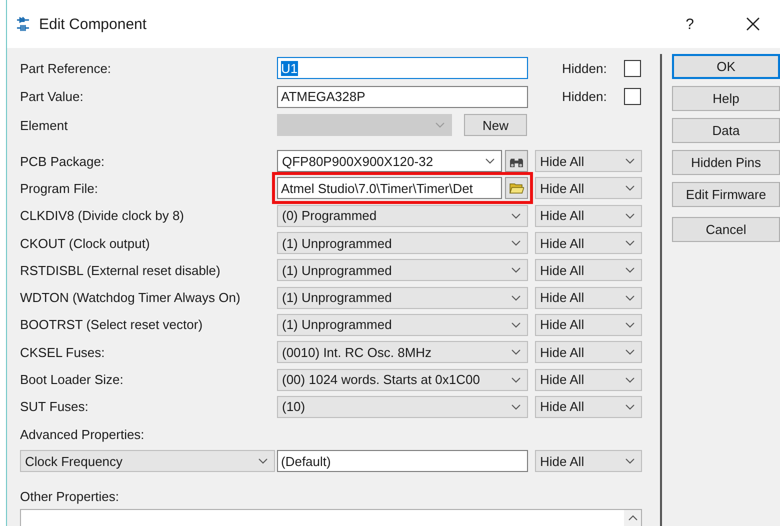  Describe the element at coordinates (389, 188) in the screenshot. I see `file-path-field: Atmel Studio\7.0\Timer\Timer\Det` at that location.